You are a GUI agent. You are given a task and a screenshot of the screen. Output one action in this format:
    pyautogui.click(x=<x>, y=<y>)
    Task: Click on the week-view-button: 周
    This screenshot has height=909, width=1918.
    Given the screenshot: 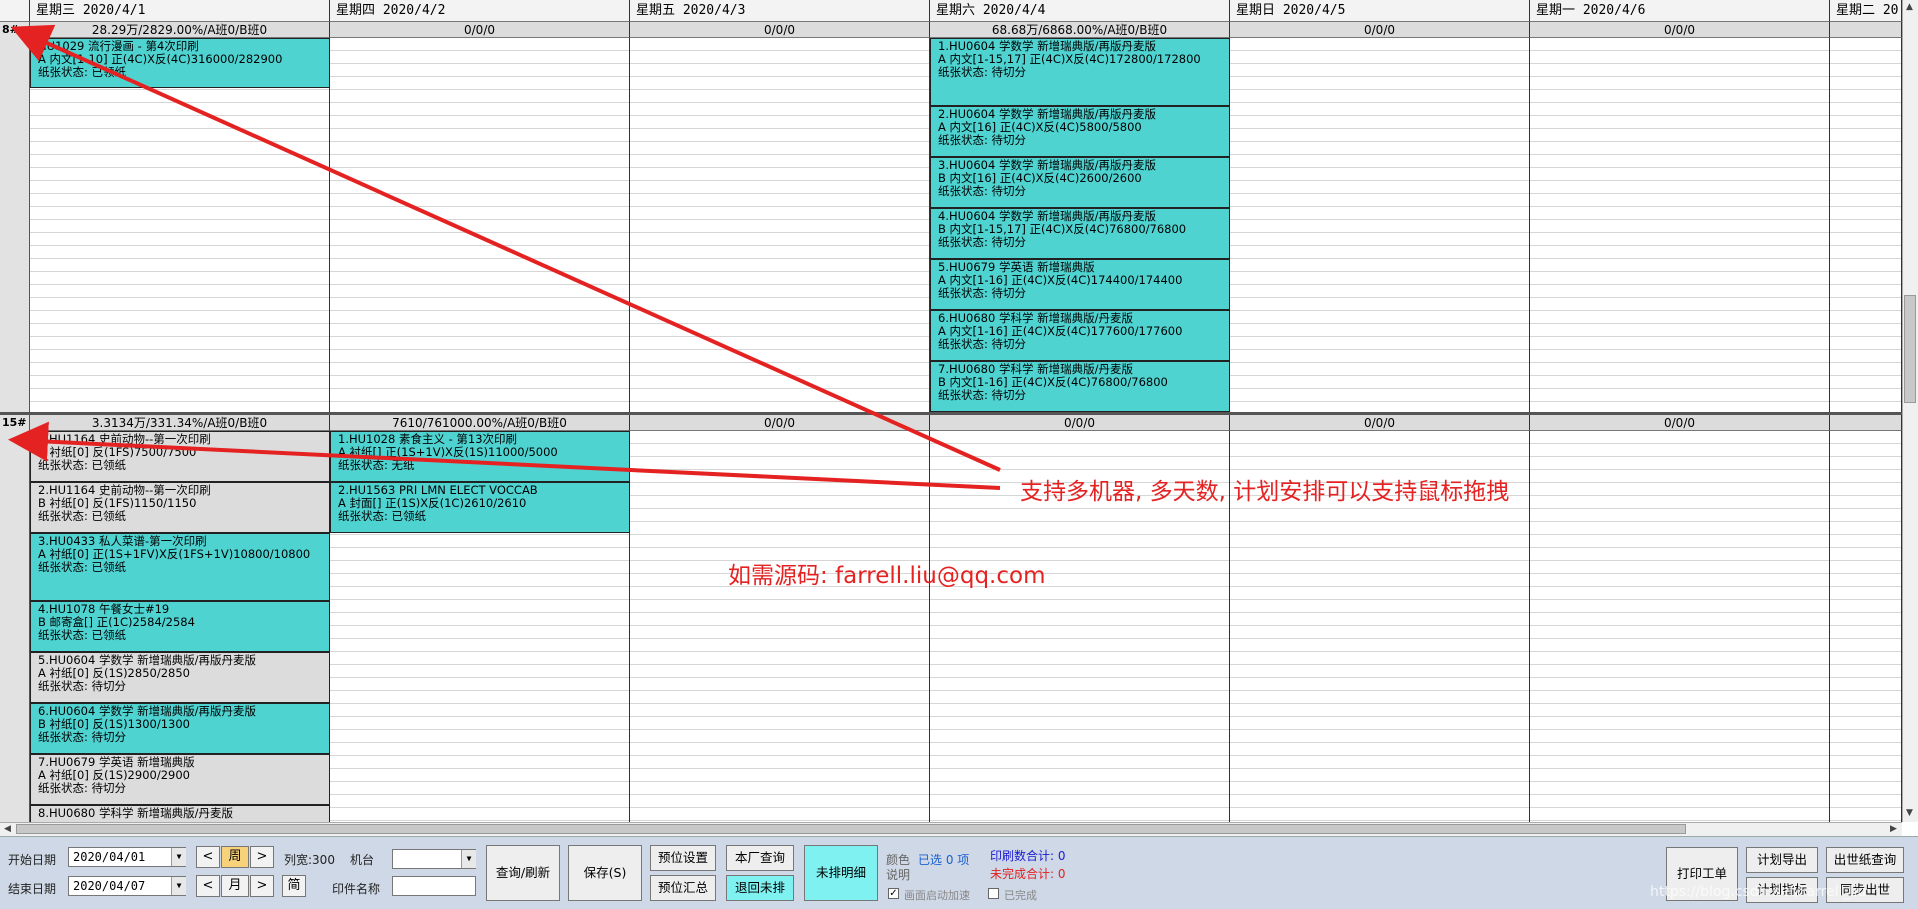 What is the action you would take?
    pyautogui.click(x=235, y=857)
    